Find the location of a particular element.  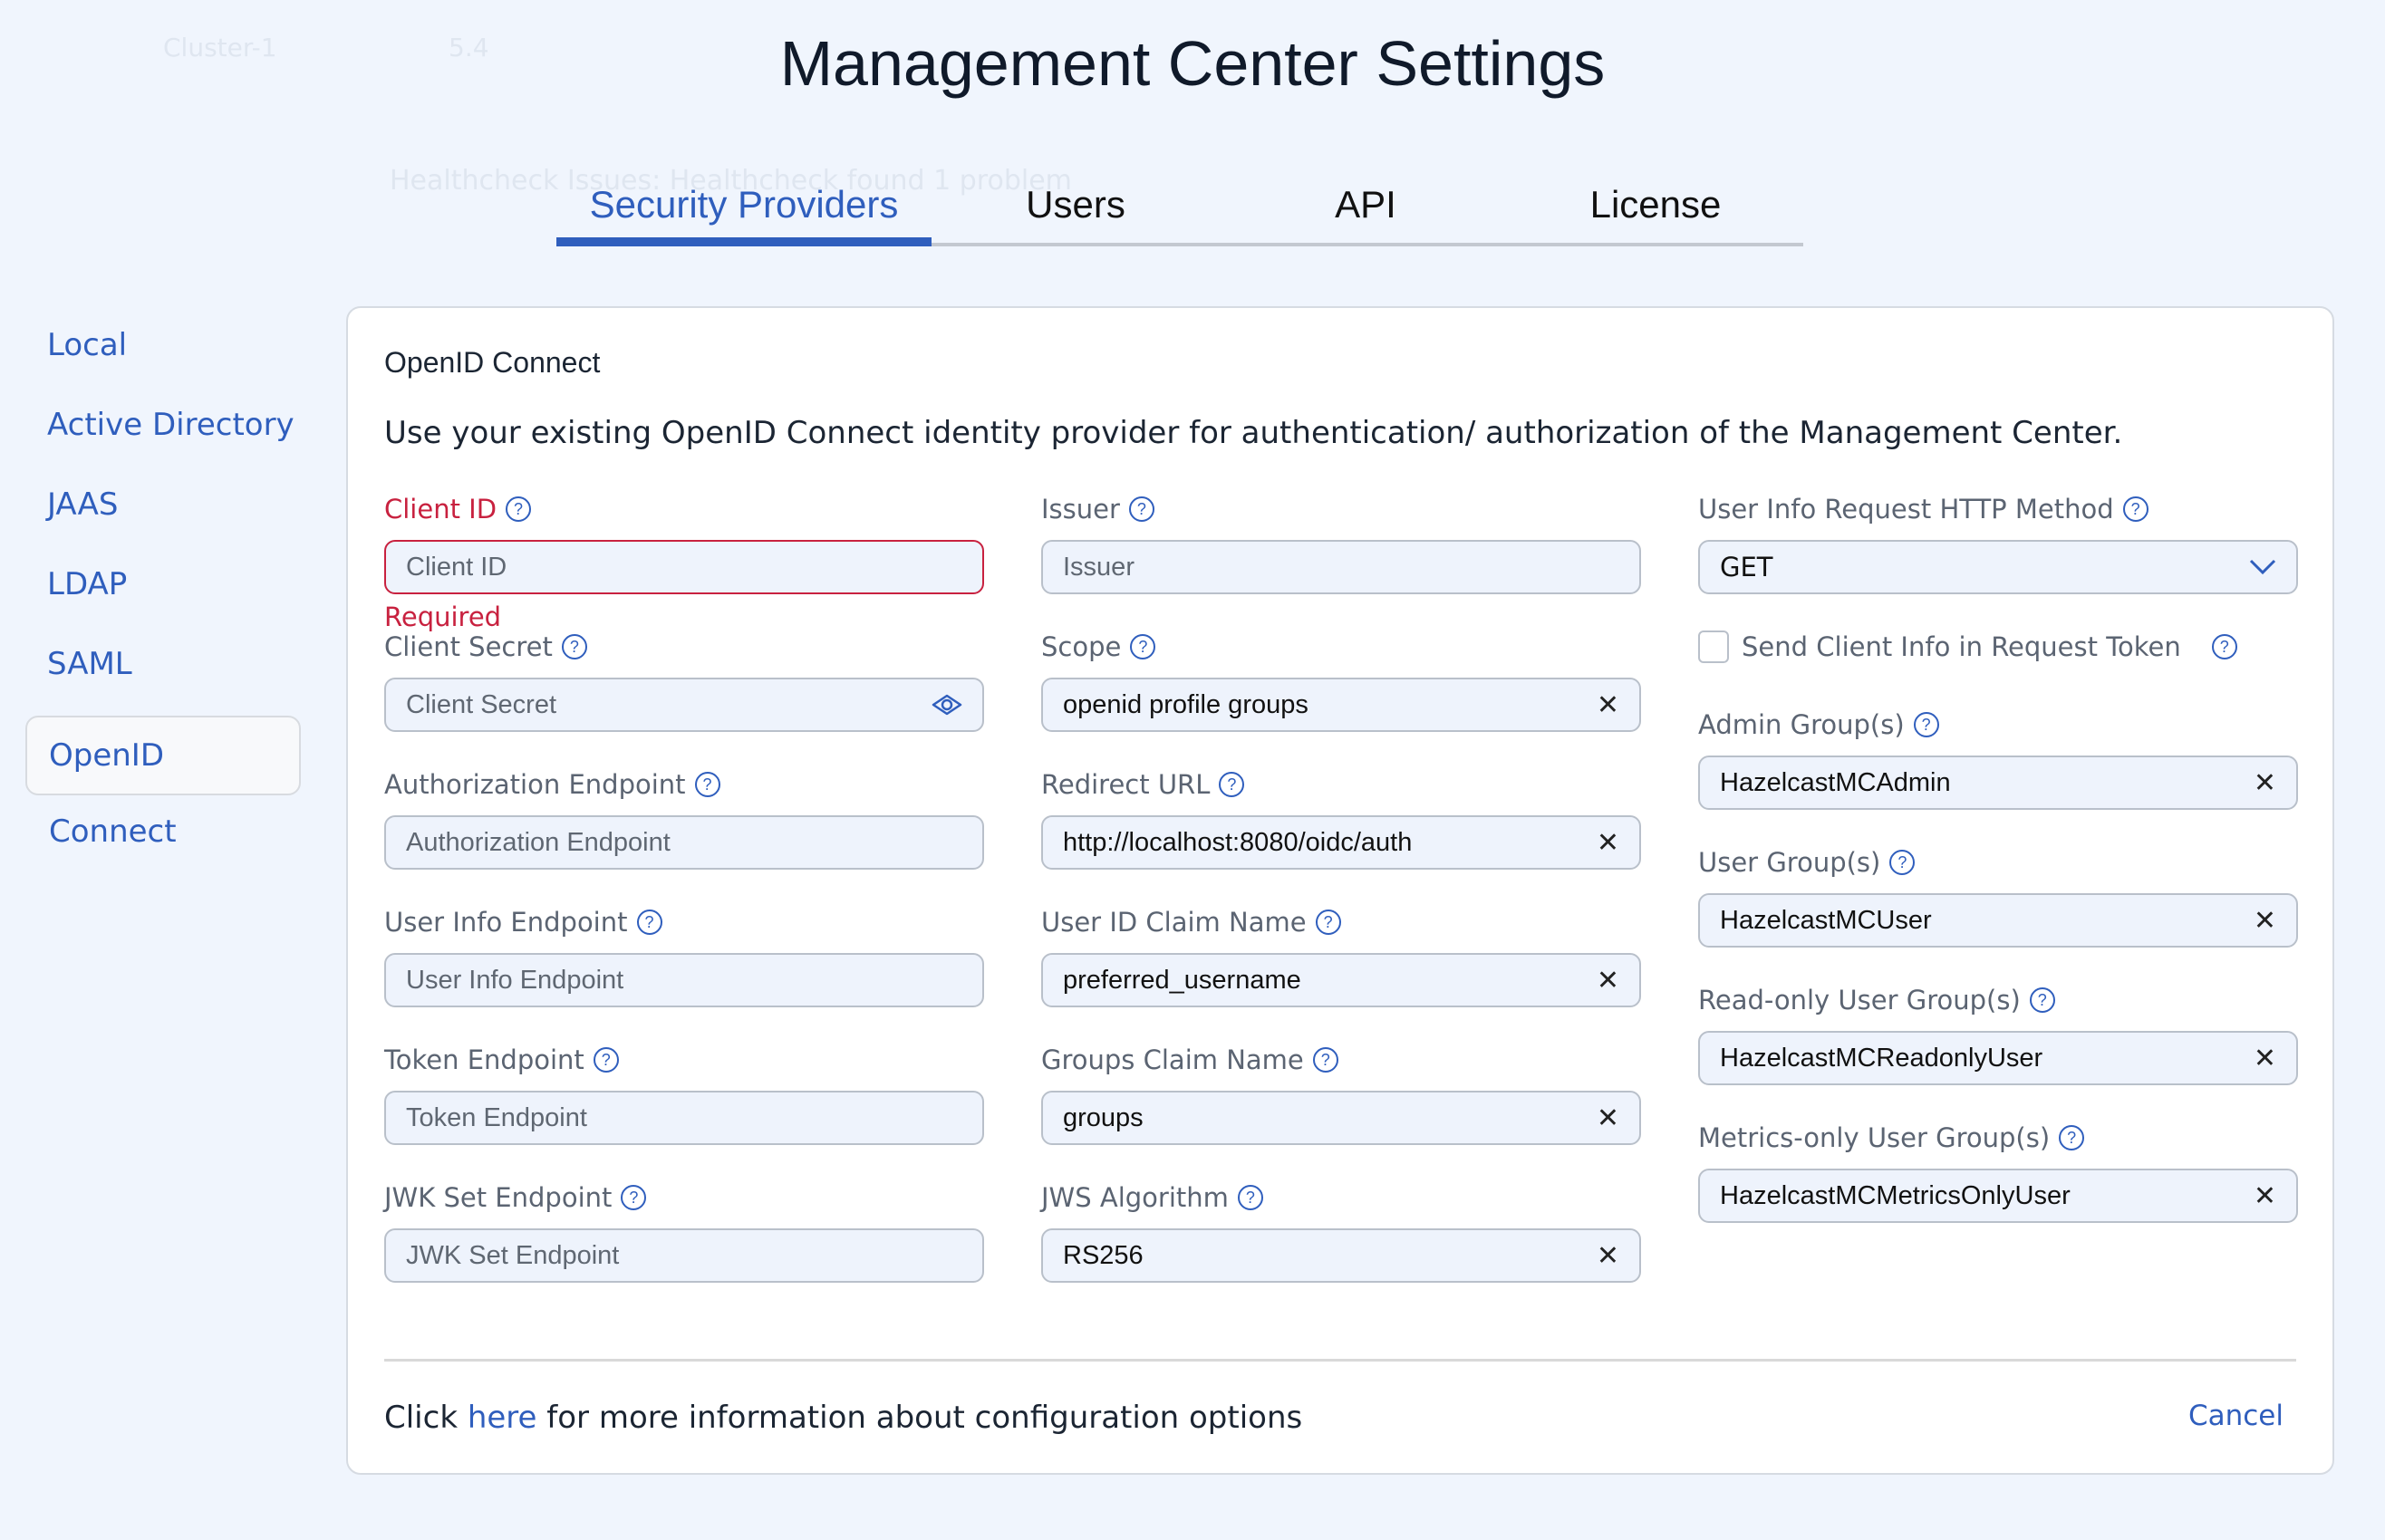

sidebar-item-openid-connect: OpenID Connect is located at coordinates (163, 783).